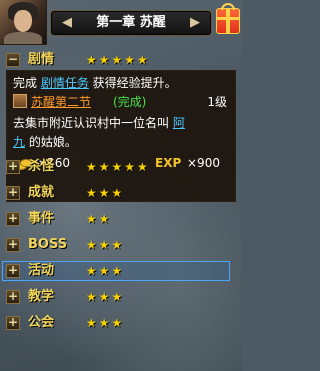  Describe the element at coordinates (130, 102) in the screenshot. I see `quest-status: (完成)` at that location.